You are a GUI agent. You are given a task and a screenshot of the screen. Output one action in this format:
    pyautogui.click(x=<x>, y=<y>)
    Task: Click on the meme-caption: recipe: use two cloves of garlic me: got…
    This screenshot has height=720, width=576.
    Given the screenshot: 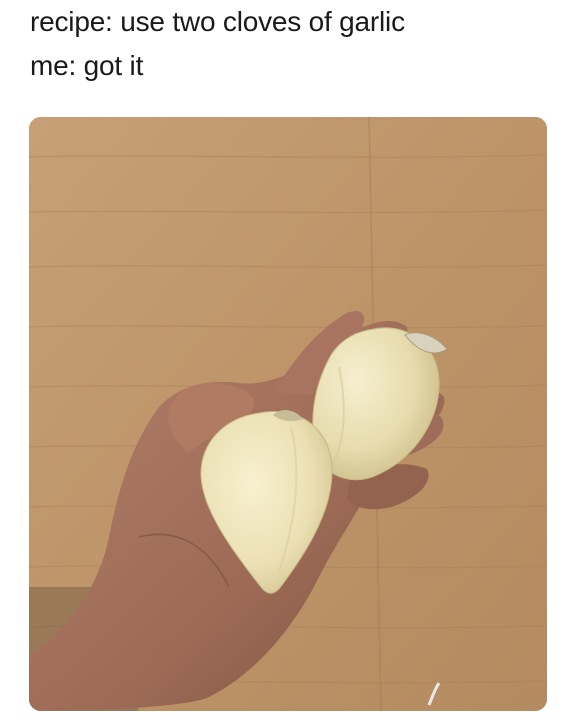 What is the action you would take?
    pyautogui.click(x=290, y=44)
    